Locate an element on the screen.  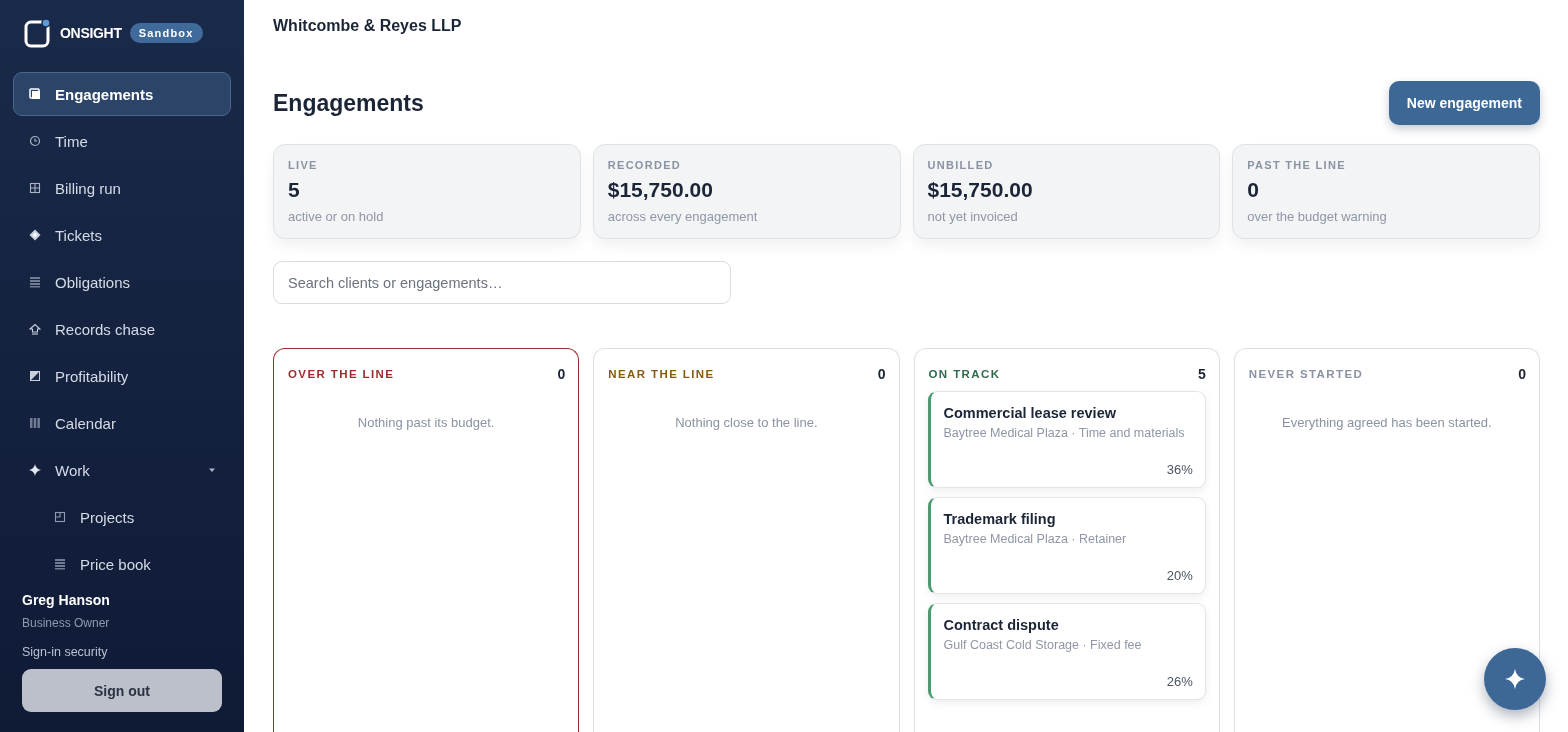
card-title: Trademark filing is located at coordinates (1000, 519).